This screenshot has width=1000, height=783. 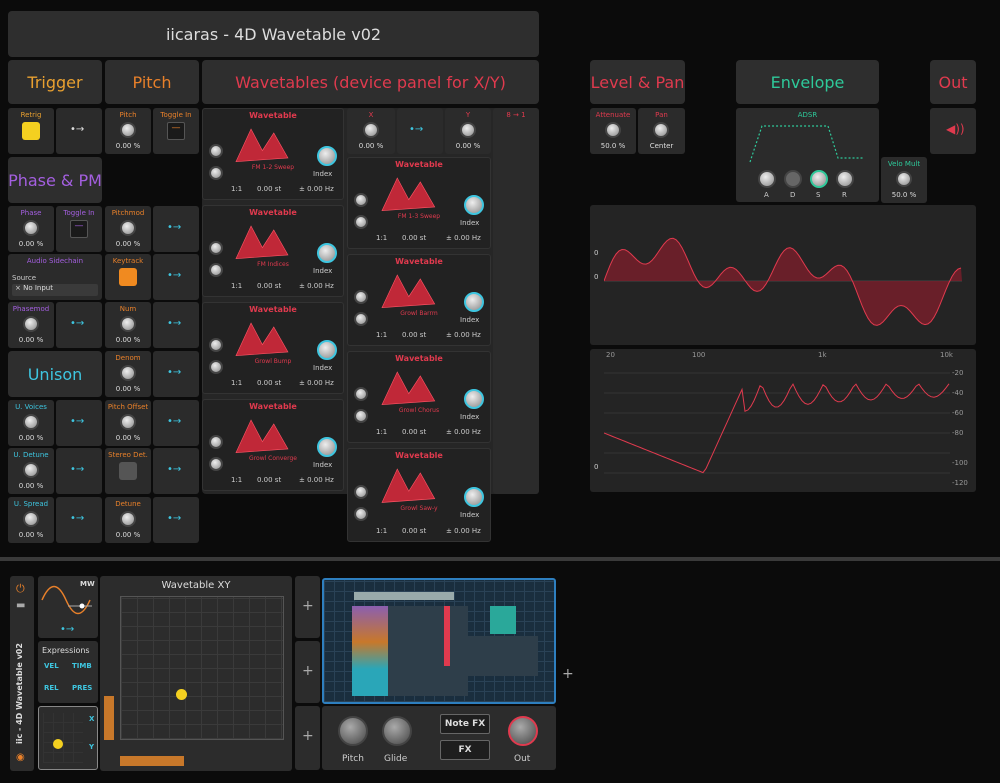 What do you see at coordinates (176, 520) in the screenshot?
I see `det2-out: •→` at bounding box center [176, 520].